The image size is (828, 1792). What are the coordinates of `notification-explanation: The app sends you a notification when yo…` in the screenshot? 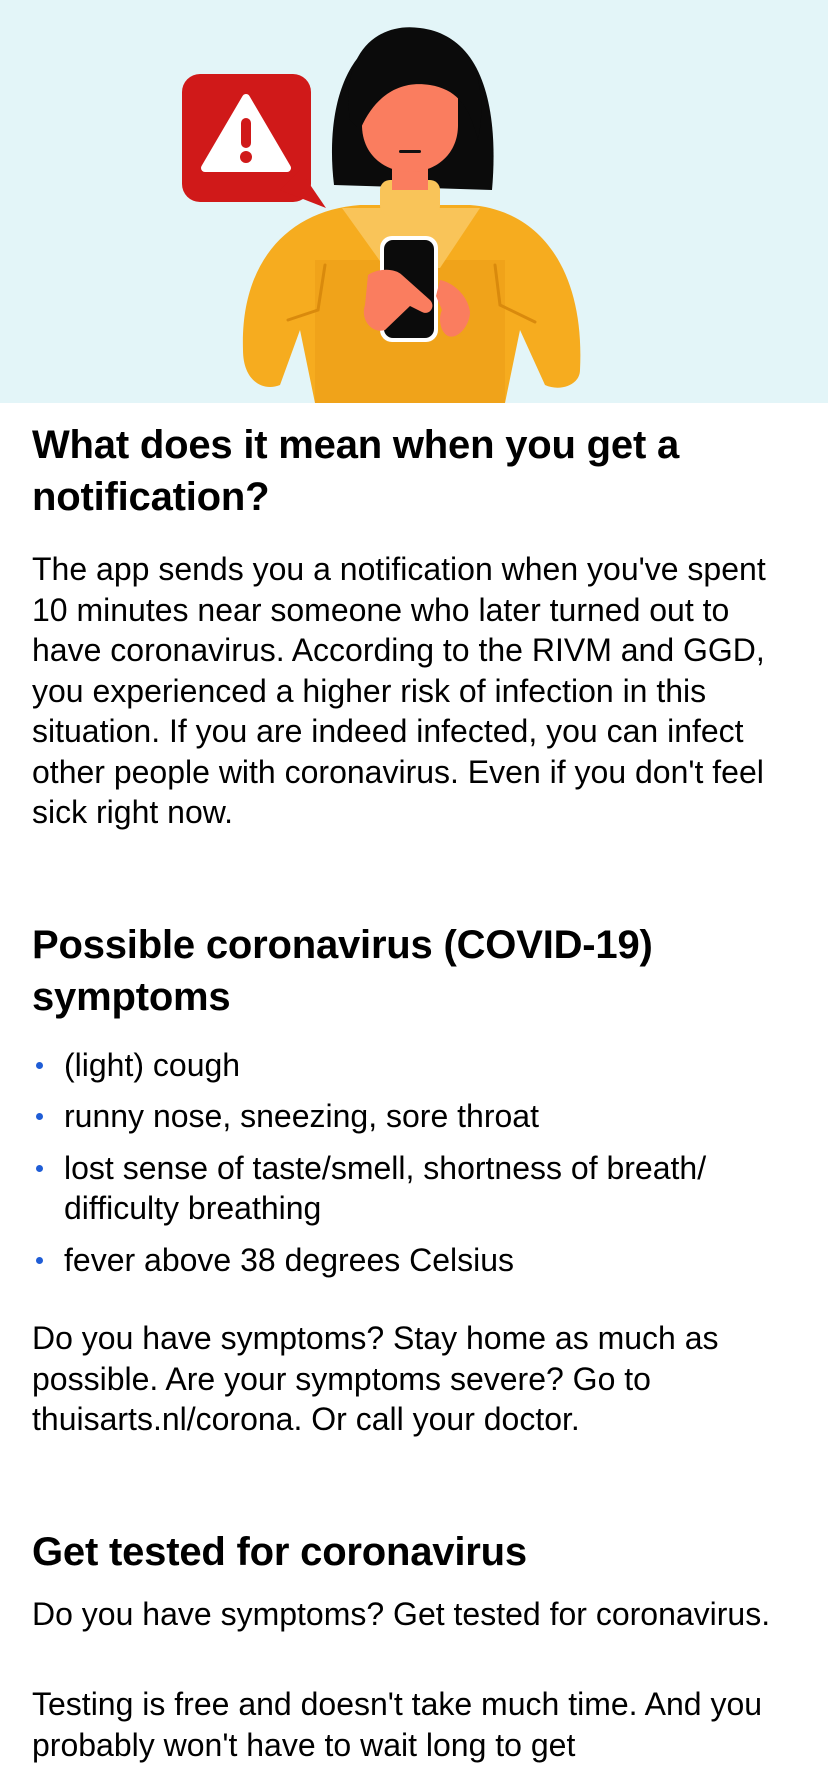 It's located at (399, 690).